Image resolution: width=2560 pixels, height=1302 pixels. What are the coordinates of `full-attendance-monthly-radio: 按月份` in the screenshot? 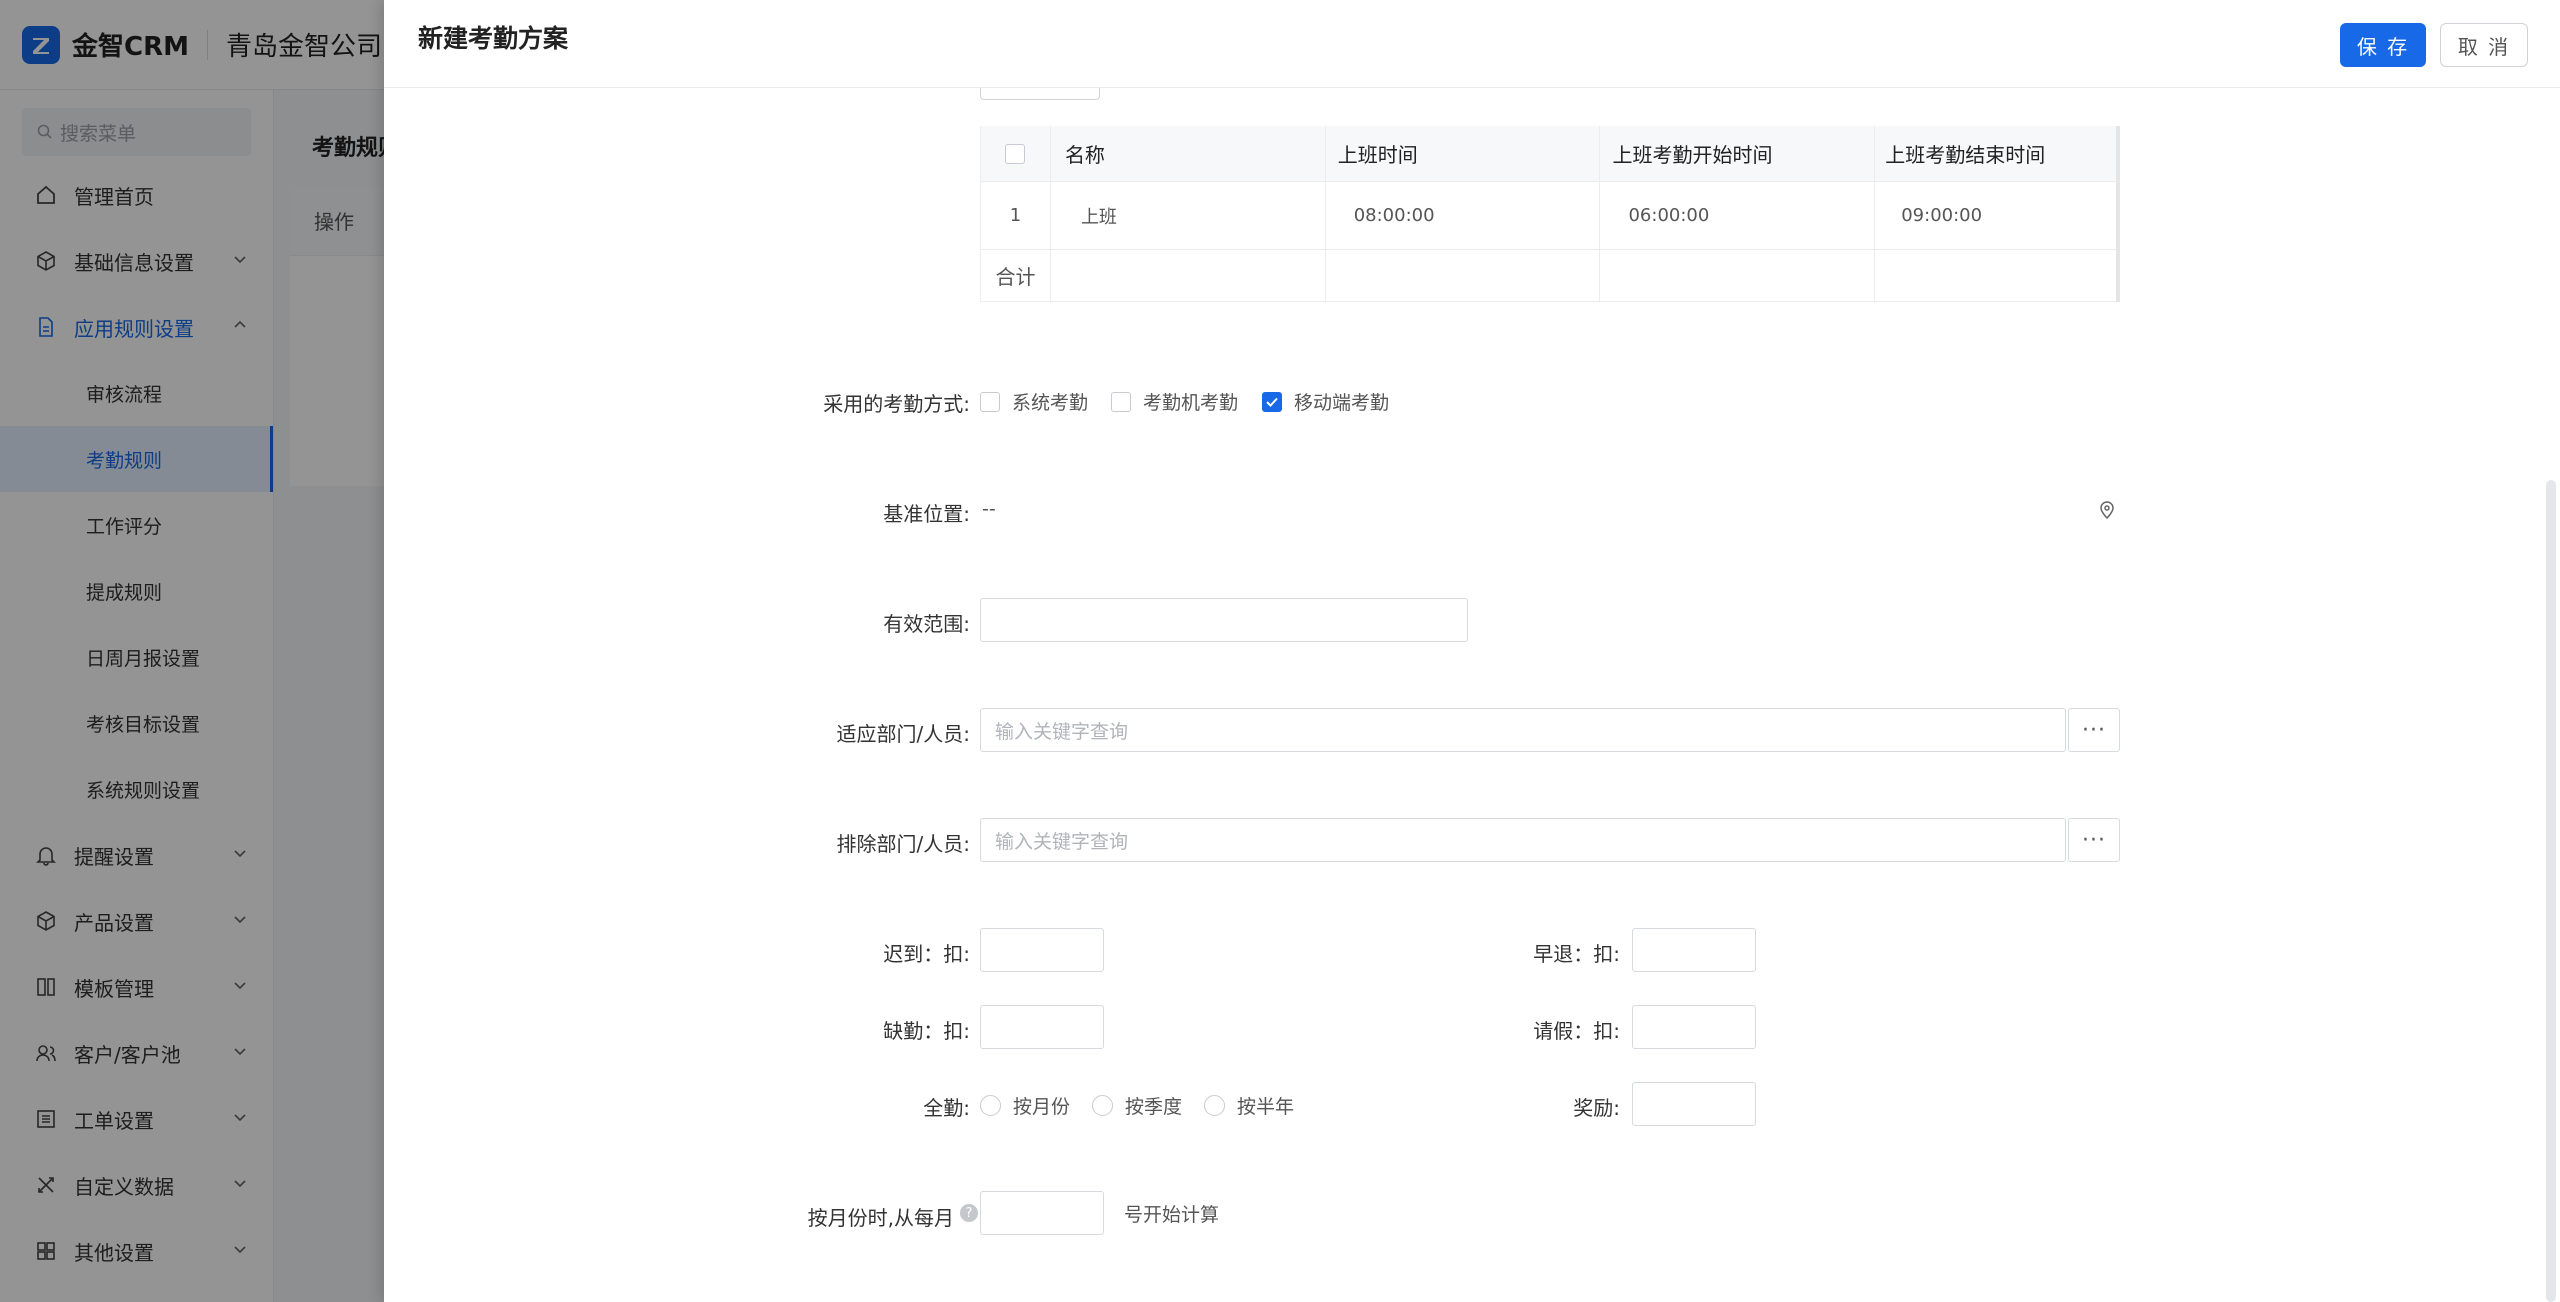 It's located at (1025, 1105).